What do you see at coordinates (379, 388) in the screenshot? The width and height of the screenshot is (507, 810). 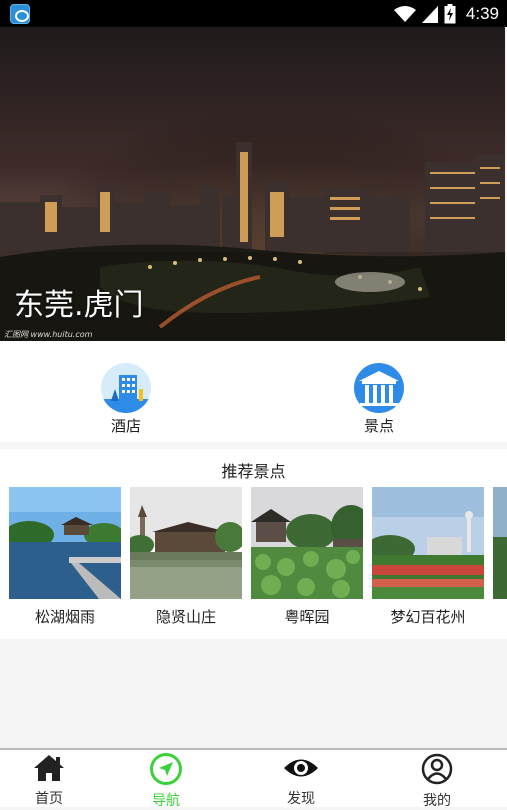 I see `scenic-pavilion-icon` at bounding box center [379, 388].